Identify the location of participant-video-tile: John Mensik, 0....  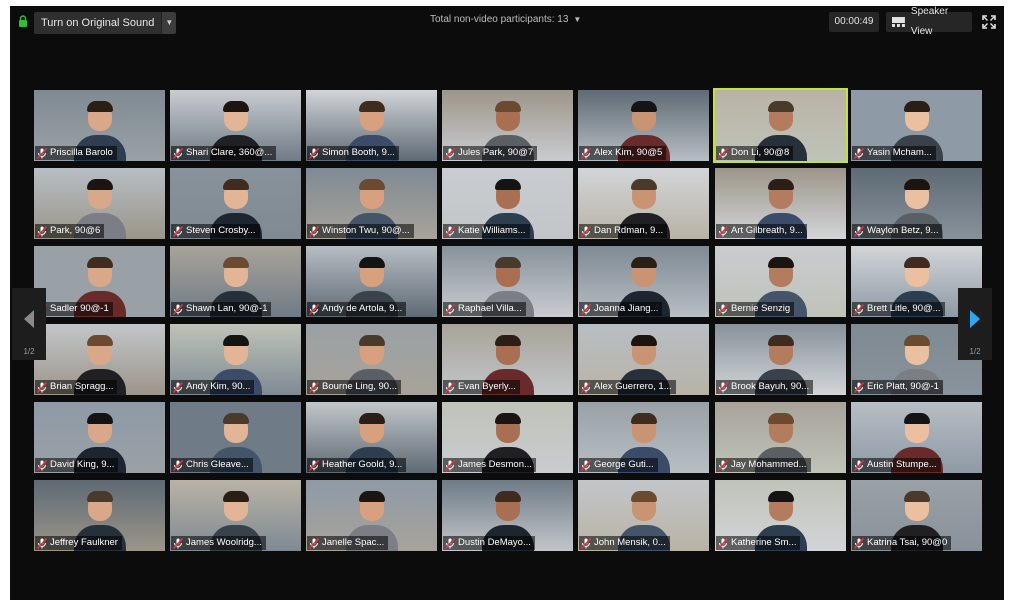
(643, 515).